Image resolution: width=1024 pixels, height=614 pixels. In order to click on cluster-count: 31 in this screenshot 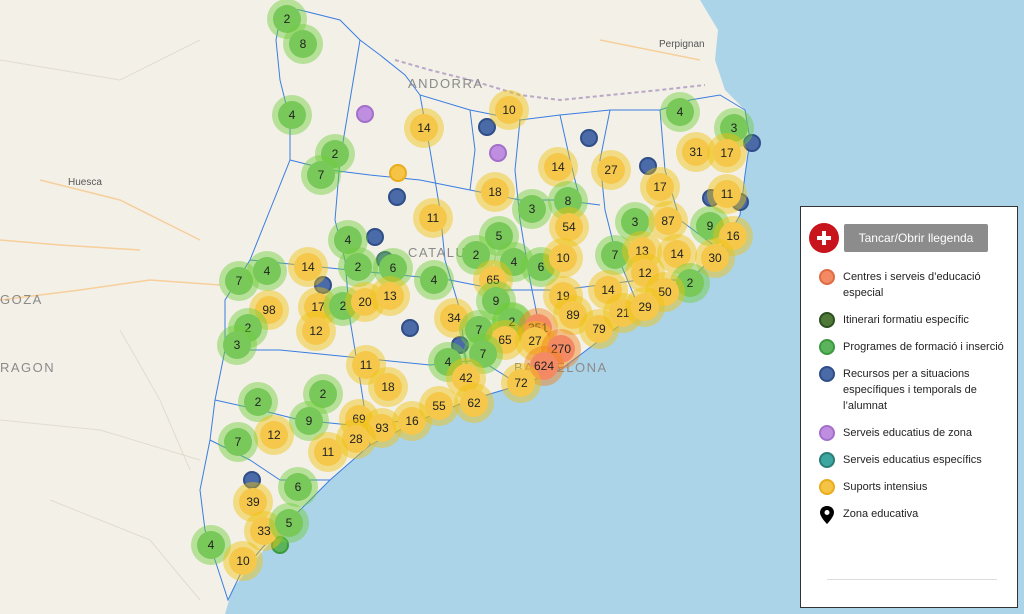, I will do `click(696, 152)`.